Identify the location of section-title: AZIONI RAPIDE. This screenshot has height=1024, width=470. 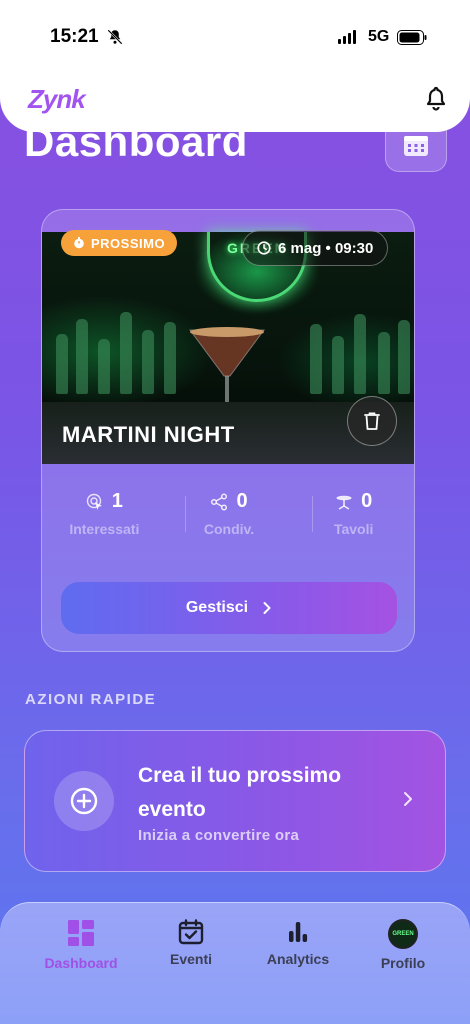
(91, 699).